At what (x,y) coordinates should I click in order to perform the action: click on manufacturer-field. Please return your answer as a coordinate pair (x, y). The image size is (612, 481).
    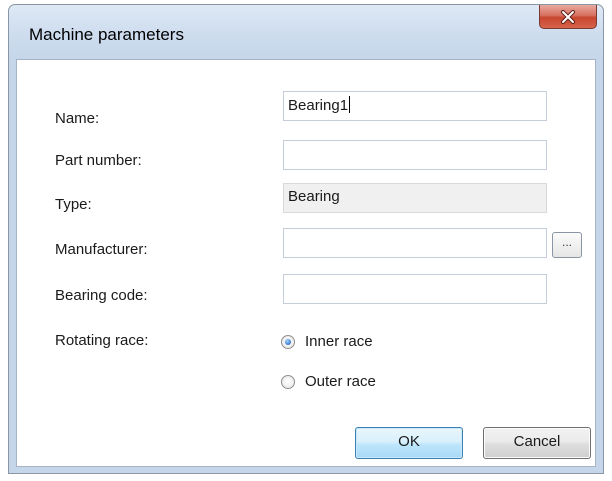
    Looking at the image, I should click on (415, 243).